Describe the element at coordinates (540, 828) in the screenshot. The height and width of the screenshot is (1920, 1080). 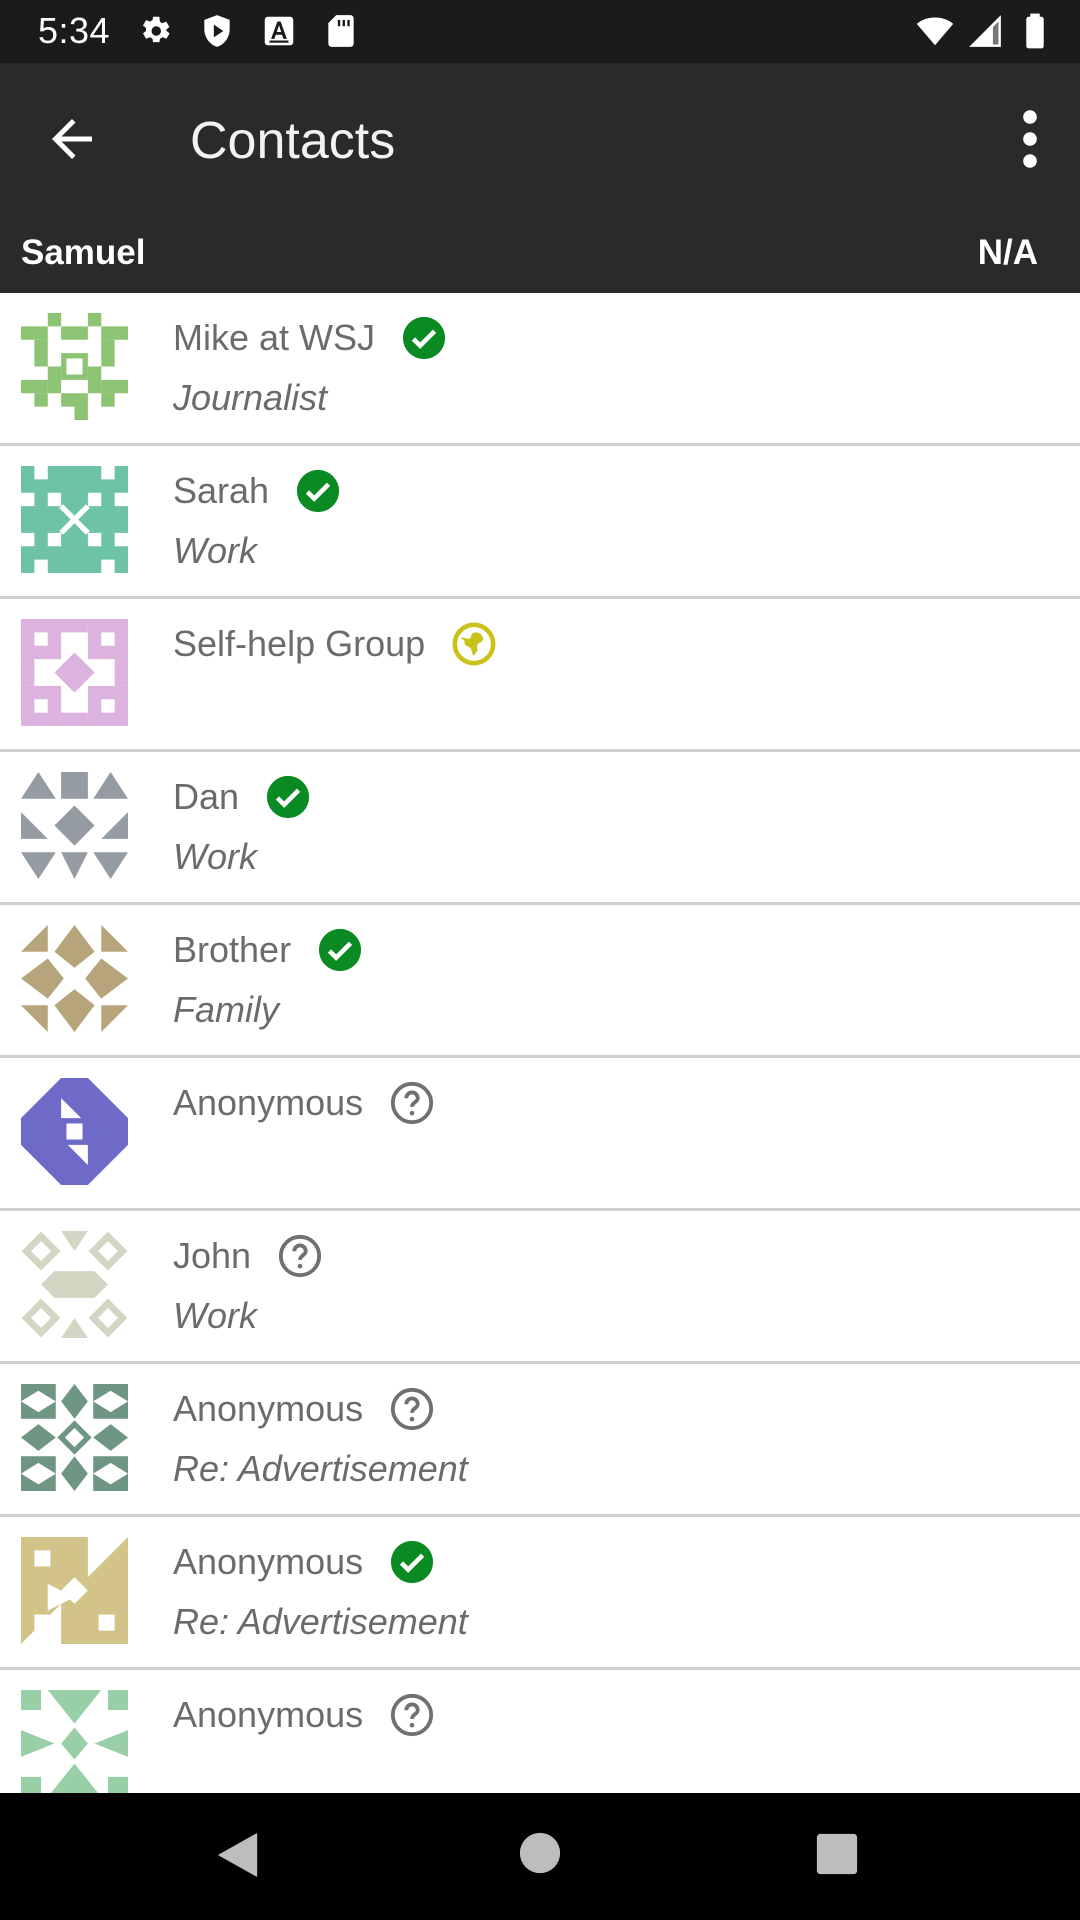
I see `contact-row: Dan Work` at that location.